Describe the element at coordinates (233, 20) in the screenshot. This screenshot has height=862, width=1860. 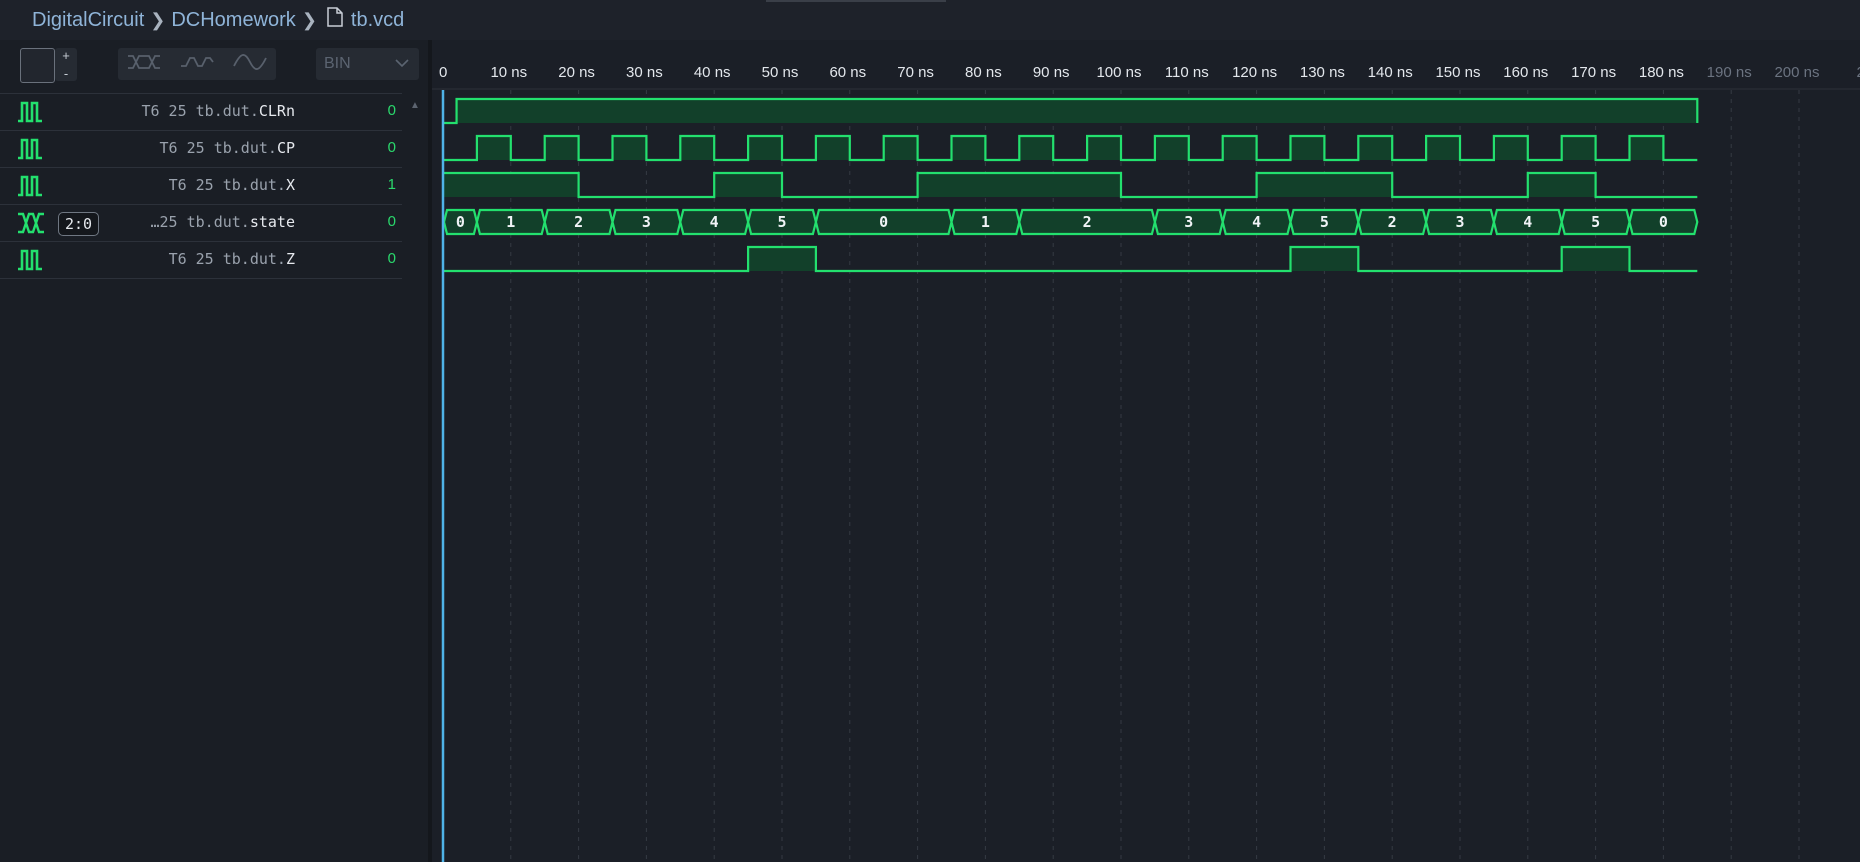
I see `breadcrumb-item-dchomework: DCHomework` at that location.